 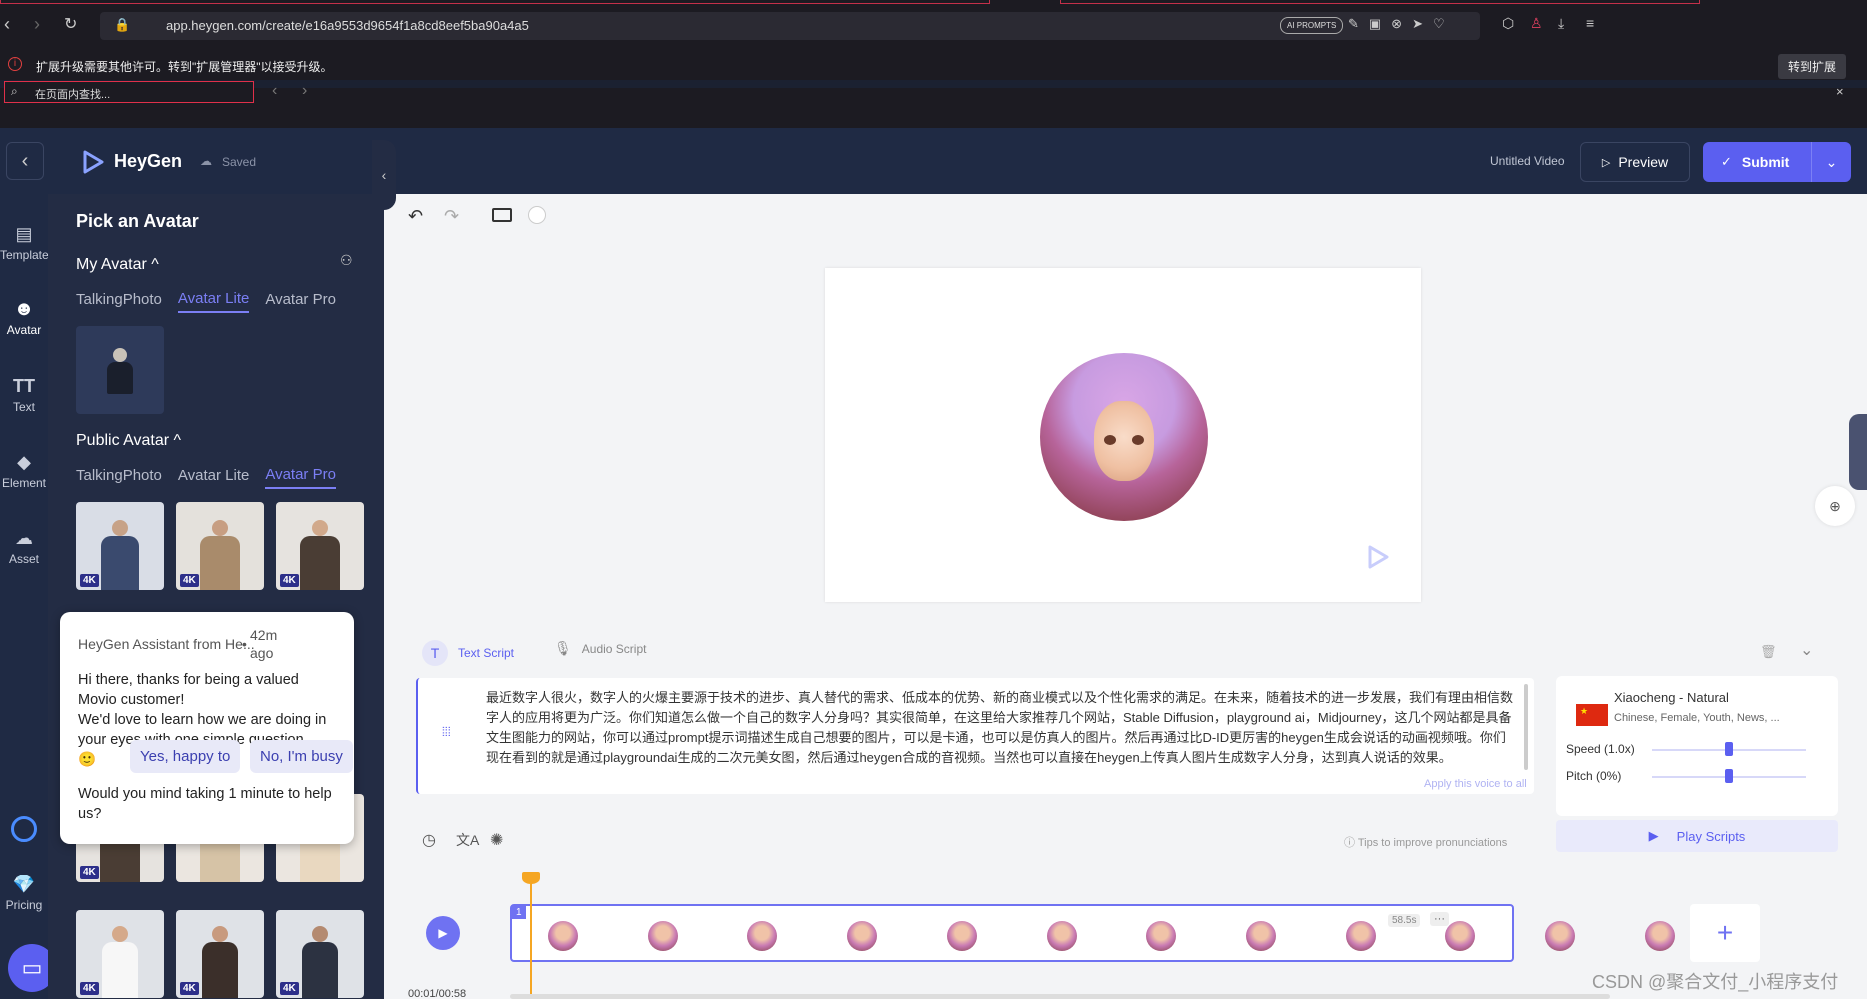 I want to click on public-avatar-tabs: TalkingPhoto Avatar Lite Avatar Pro, so click(x=214, y=477).